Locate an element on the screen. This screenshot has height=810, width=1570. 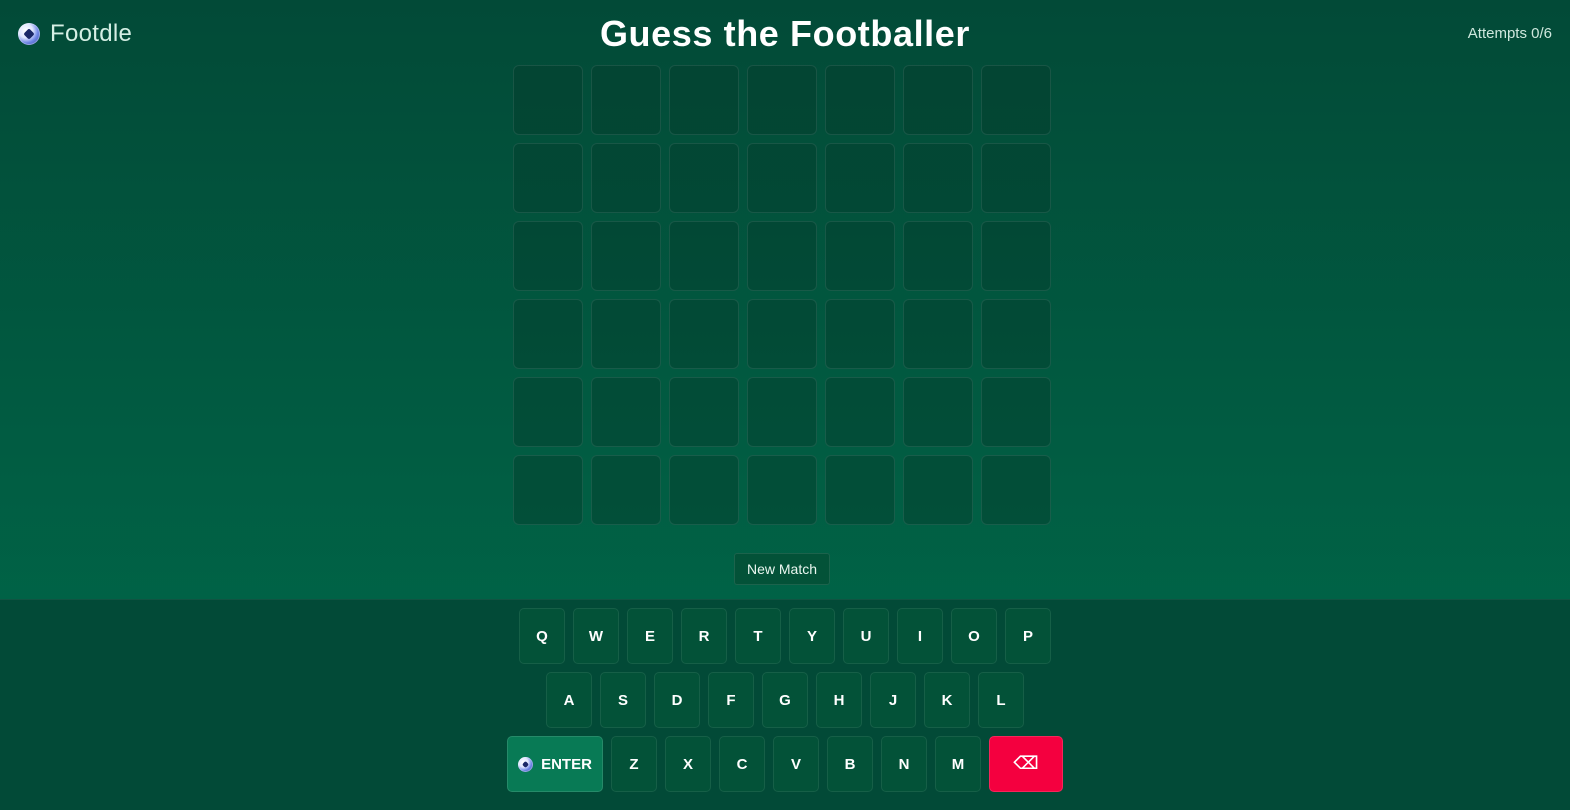
new-match-button: New Match is located at coordinates (782, 569).